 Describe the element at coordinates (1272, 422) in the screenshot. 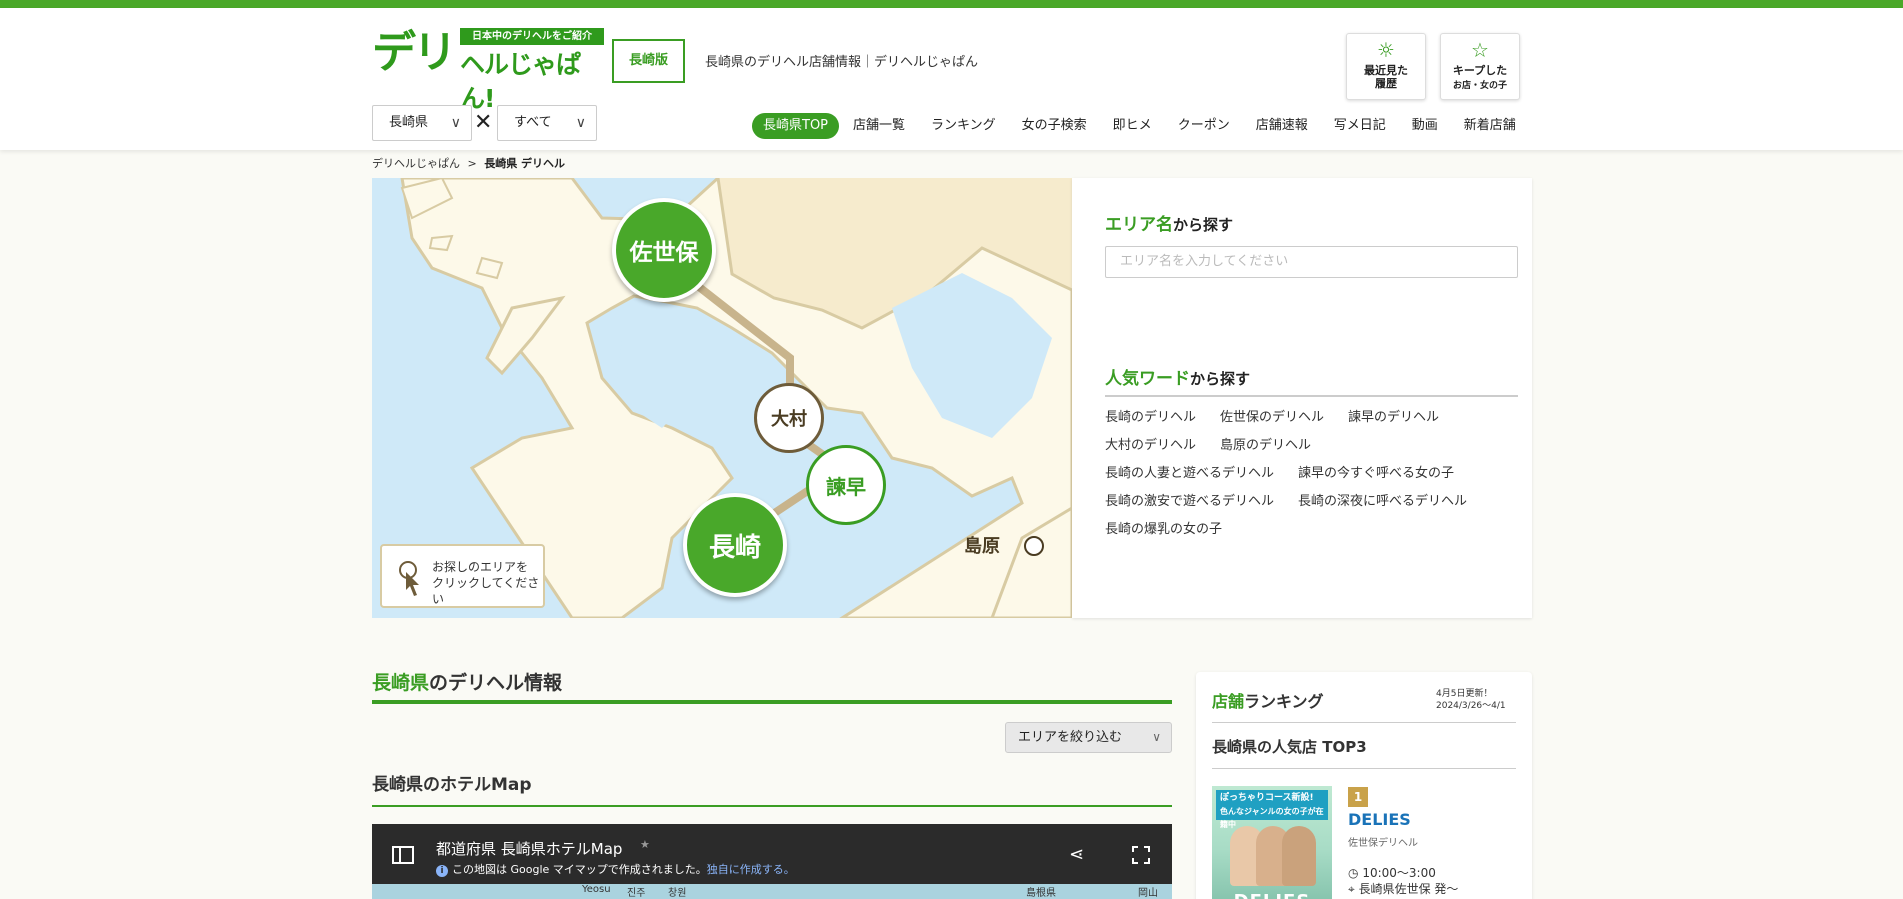

I see `popular-word-link: 佐世保のデリヘル` at that location.